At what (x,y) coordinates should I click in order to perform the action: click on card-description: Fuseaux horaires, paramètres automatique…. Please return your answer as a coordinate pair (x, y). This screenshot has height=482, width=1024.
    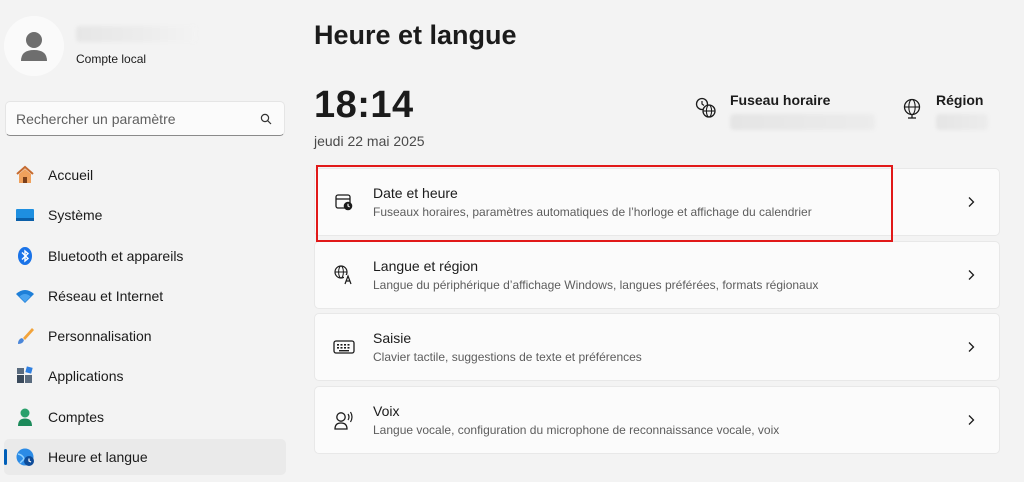
    Looking at the image, I should click on (592, 212).